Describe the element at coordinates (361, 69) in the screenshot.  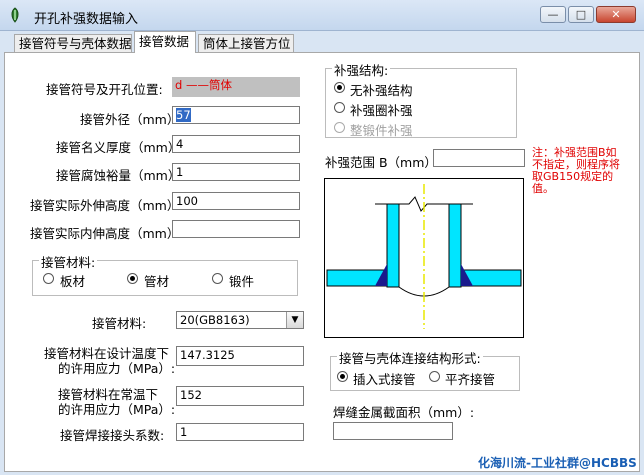
I see `reinforcement-legend: 补强结构:` at that location.